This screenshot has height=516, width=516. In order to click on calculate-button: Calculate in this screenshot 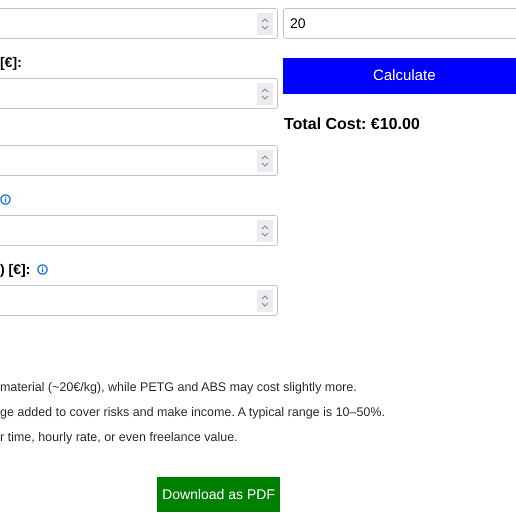, I will do `click(399, 76)`.